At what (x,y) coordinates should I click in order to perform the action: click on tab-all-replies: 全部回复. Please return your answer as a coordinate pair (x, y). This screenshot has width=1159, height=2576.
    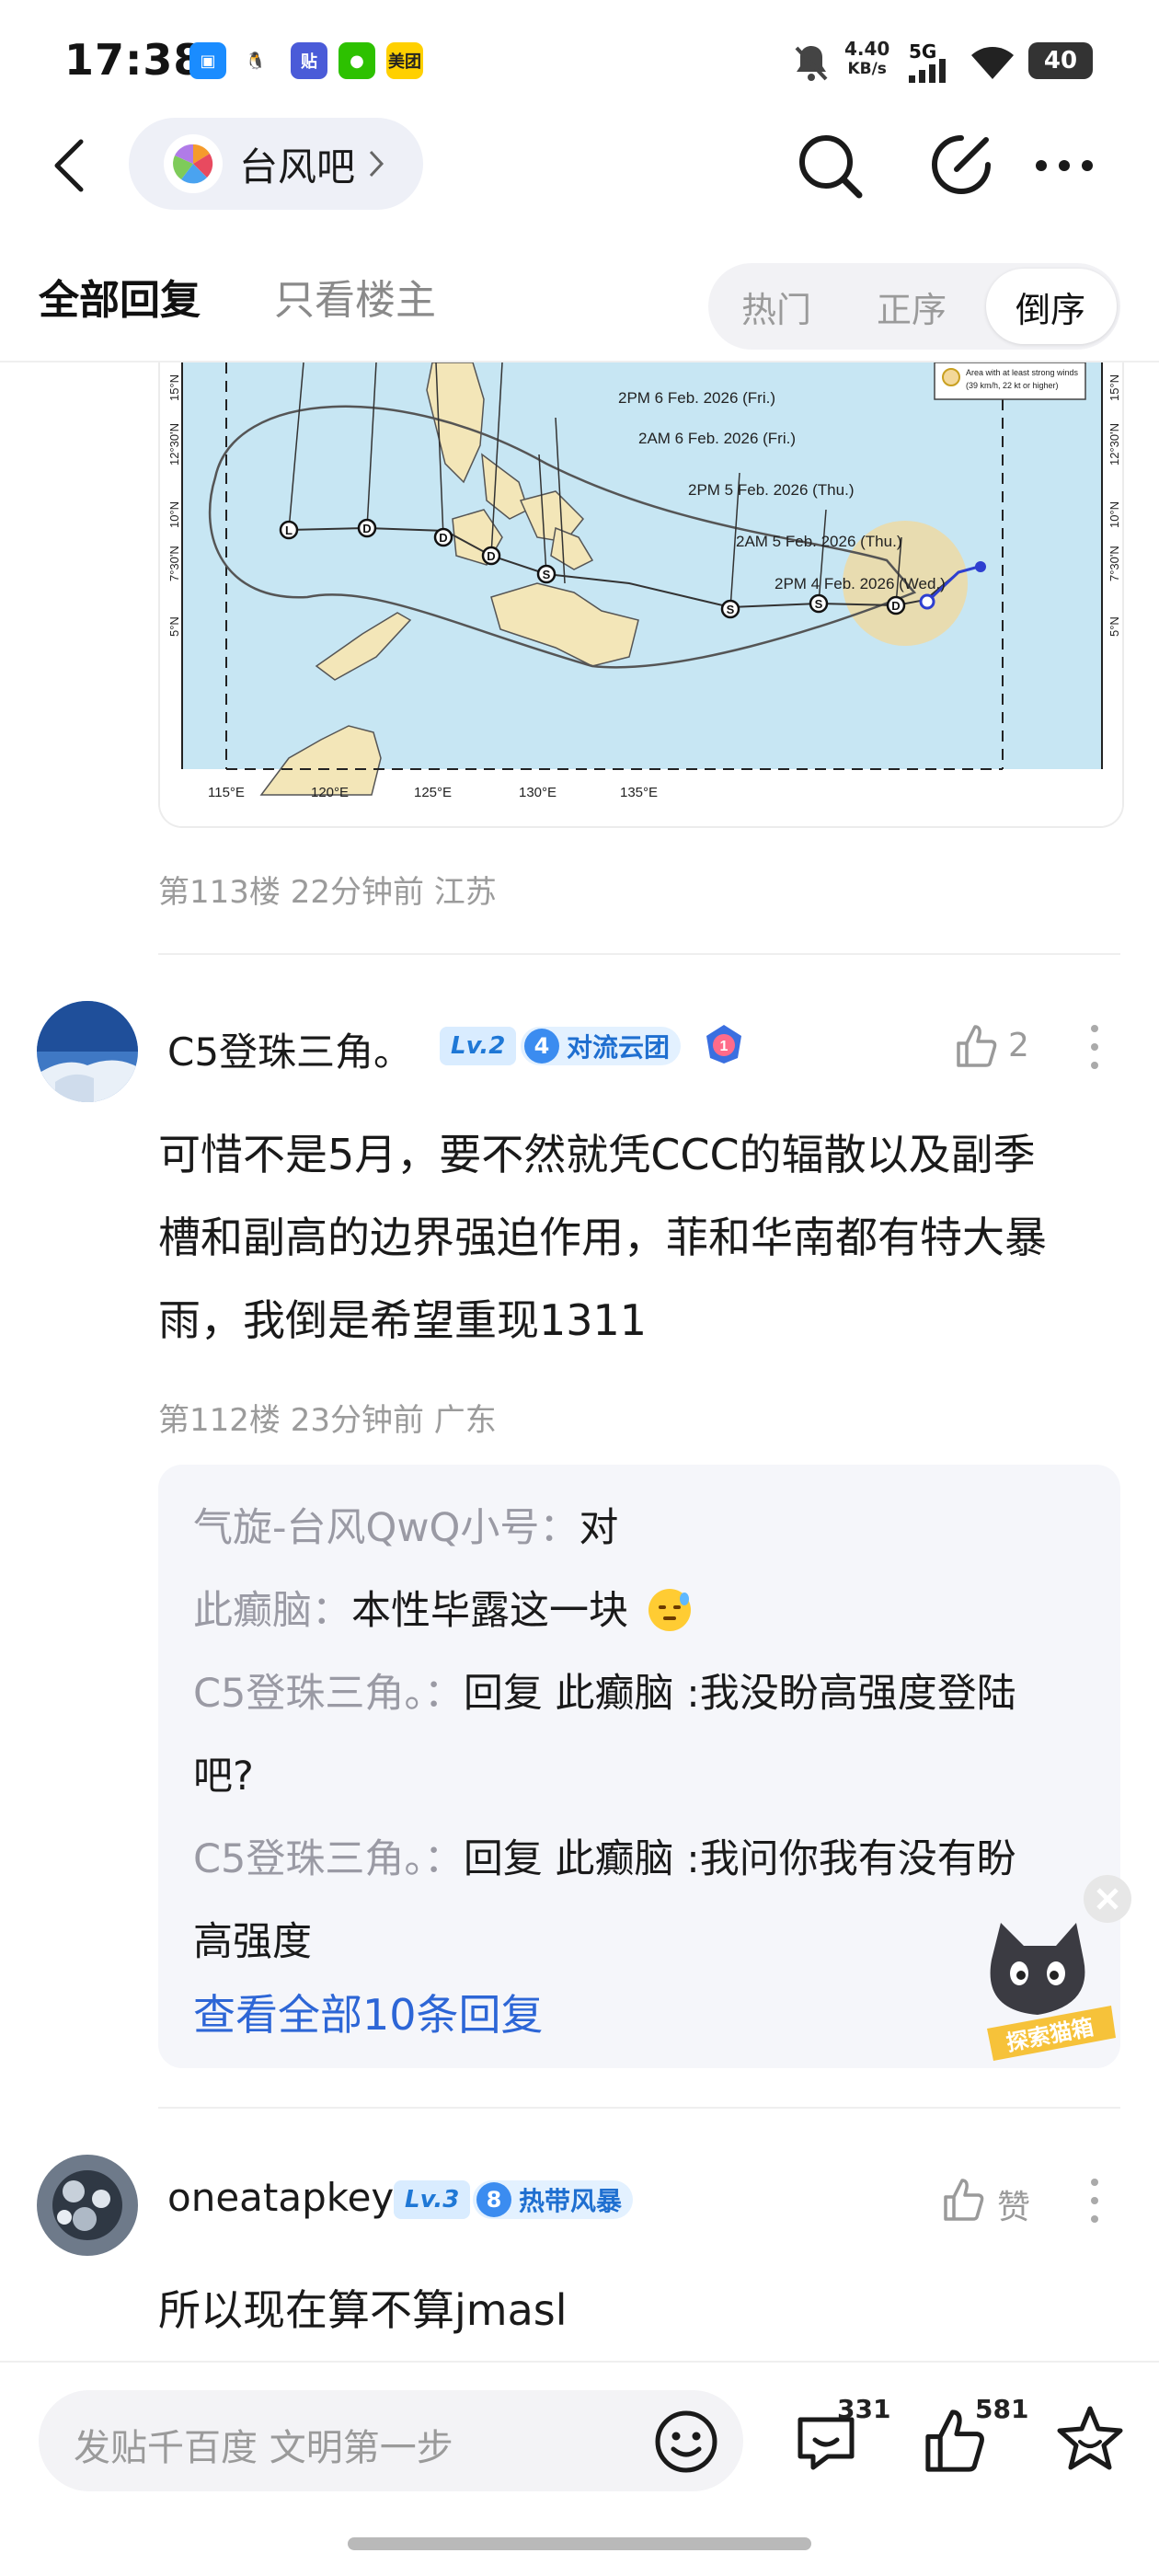
    Looking at the image, I should click on (120, 296).